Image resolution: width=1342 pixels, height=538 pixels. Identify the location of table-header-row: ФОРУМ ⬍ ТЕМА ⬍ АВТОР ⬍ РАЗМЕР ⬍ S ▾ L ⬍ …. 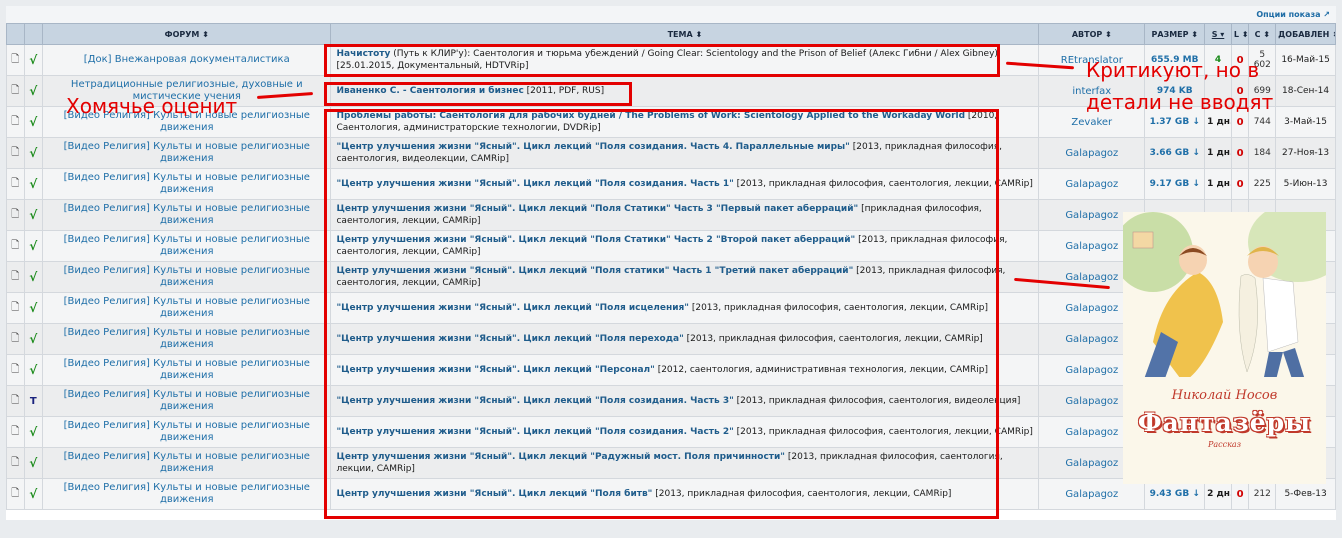
(671, 34).